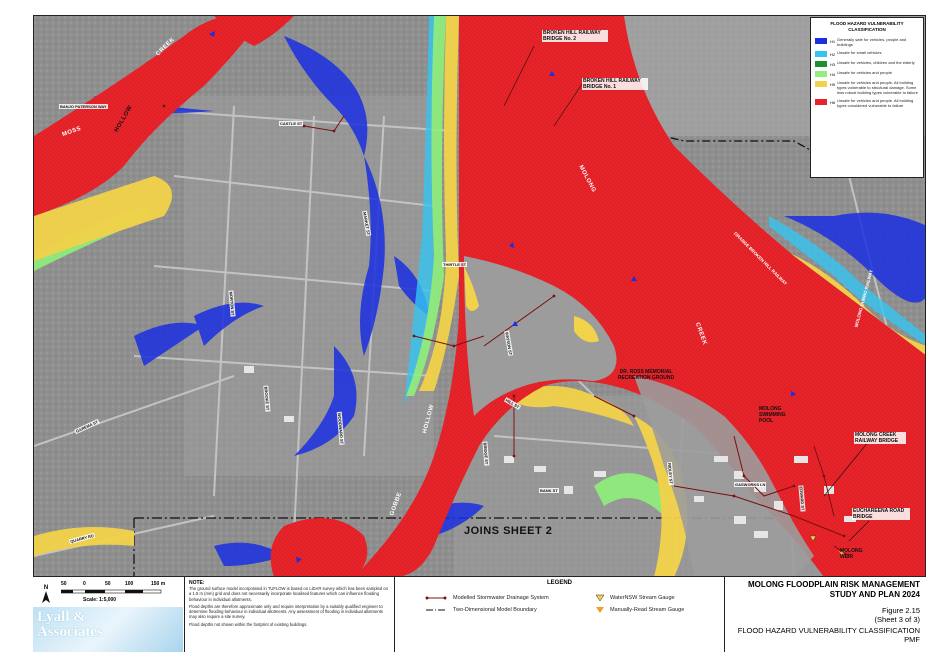  Describe the element at coordinates (897, 619) in the screenshot. I see `sheet-number: (Sheet 3 of 3)` at that location.